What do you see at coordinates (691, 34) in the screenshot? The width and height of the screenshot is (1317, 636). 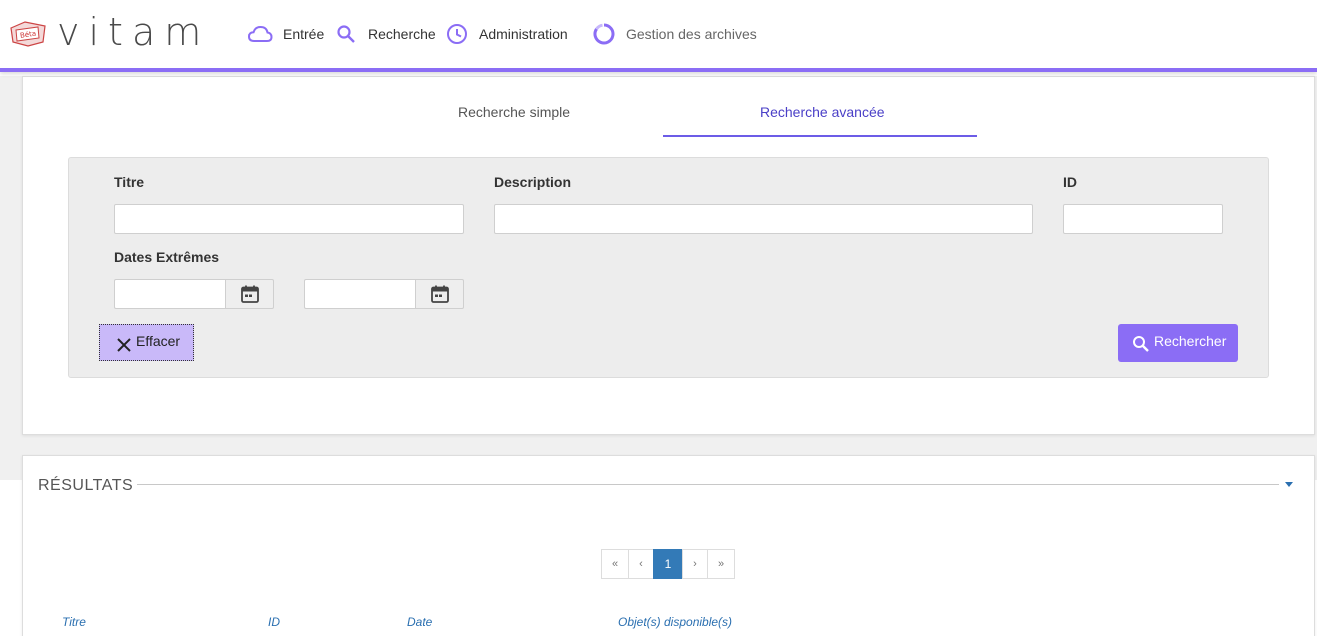 I see `nav-label: Gestion des archives` at bounding box center [691, 34].